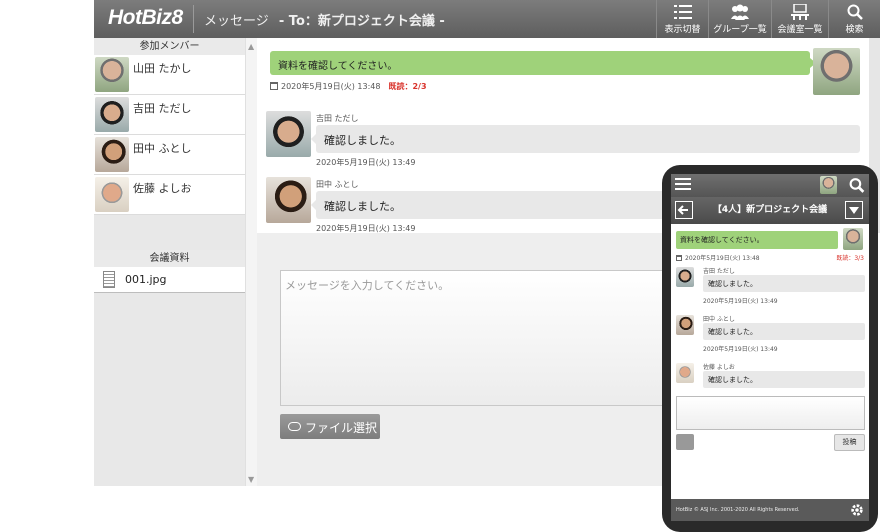  What do you see at coordinates (850, 257) in the screenshot?
I see `phone-read-count: 既読：3/3` at bounding box center [850, 257].